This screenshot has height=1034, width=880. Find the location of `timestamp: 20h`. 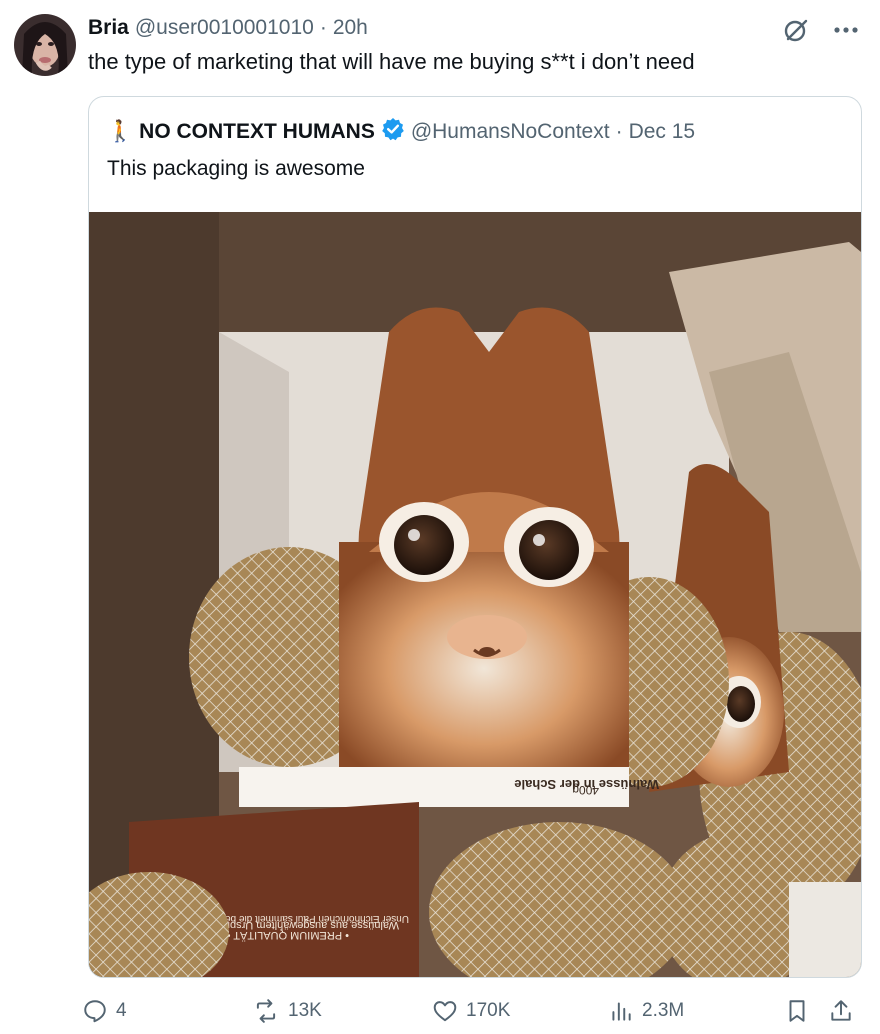

timestamp: 20h is located at coordinates (350, 28).